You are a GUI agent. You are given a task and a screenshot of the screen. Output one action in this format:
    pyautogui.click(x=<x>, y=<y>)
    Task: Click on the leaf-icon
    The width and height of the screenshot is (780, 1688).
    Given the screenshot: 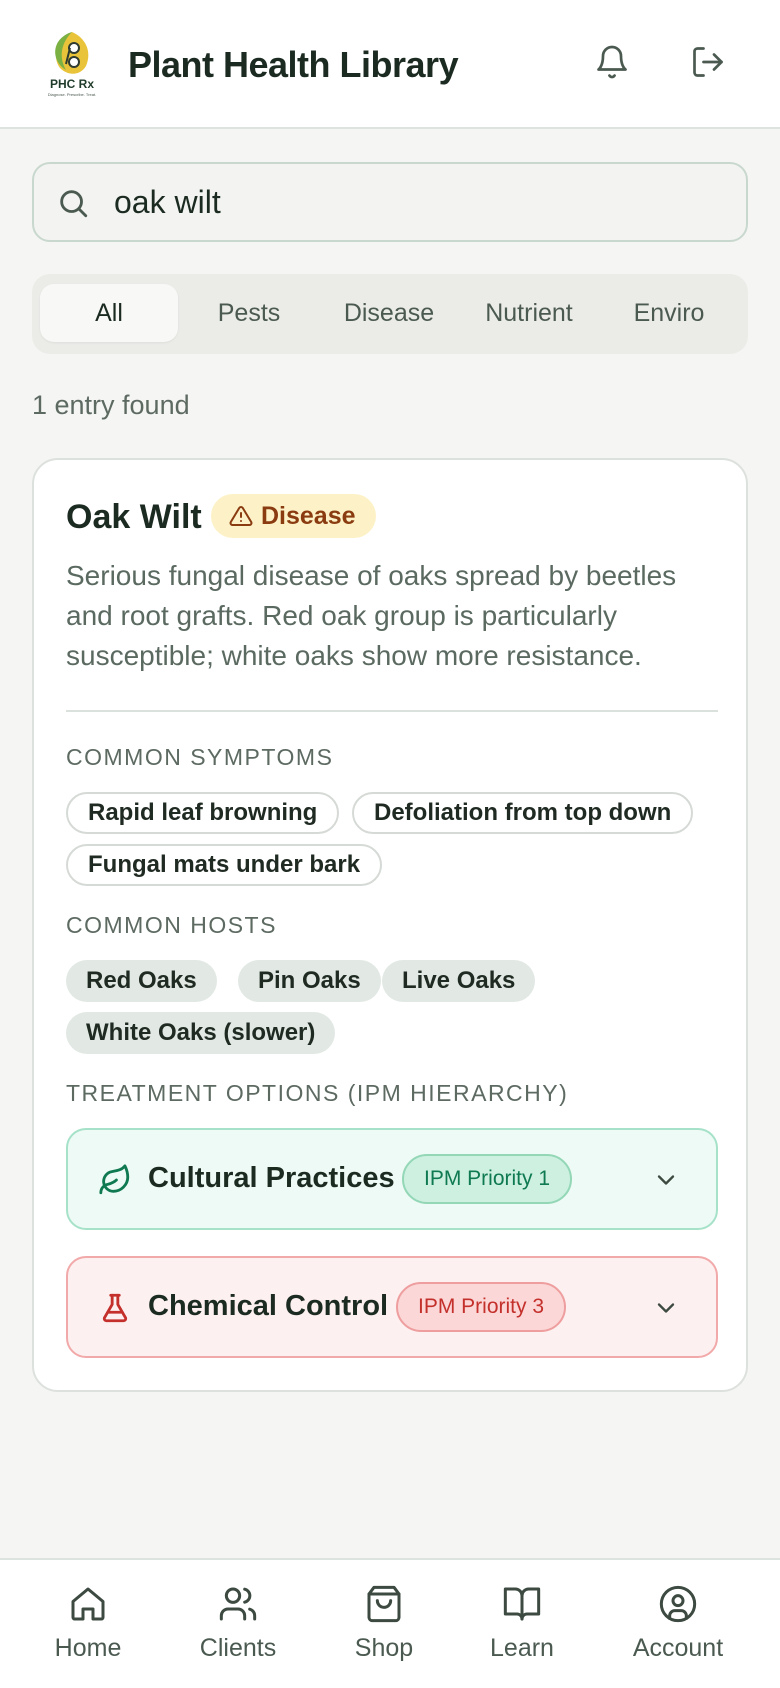 What is the action you would take?
    pyautogui.click(x=114, y=1179)
    